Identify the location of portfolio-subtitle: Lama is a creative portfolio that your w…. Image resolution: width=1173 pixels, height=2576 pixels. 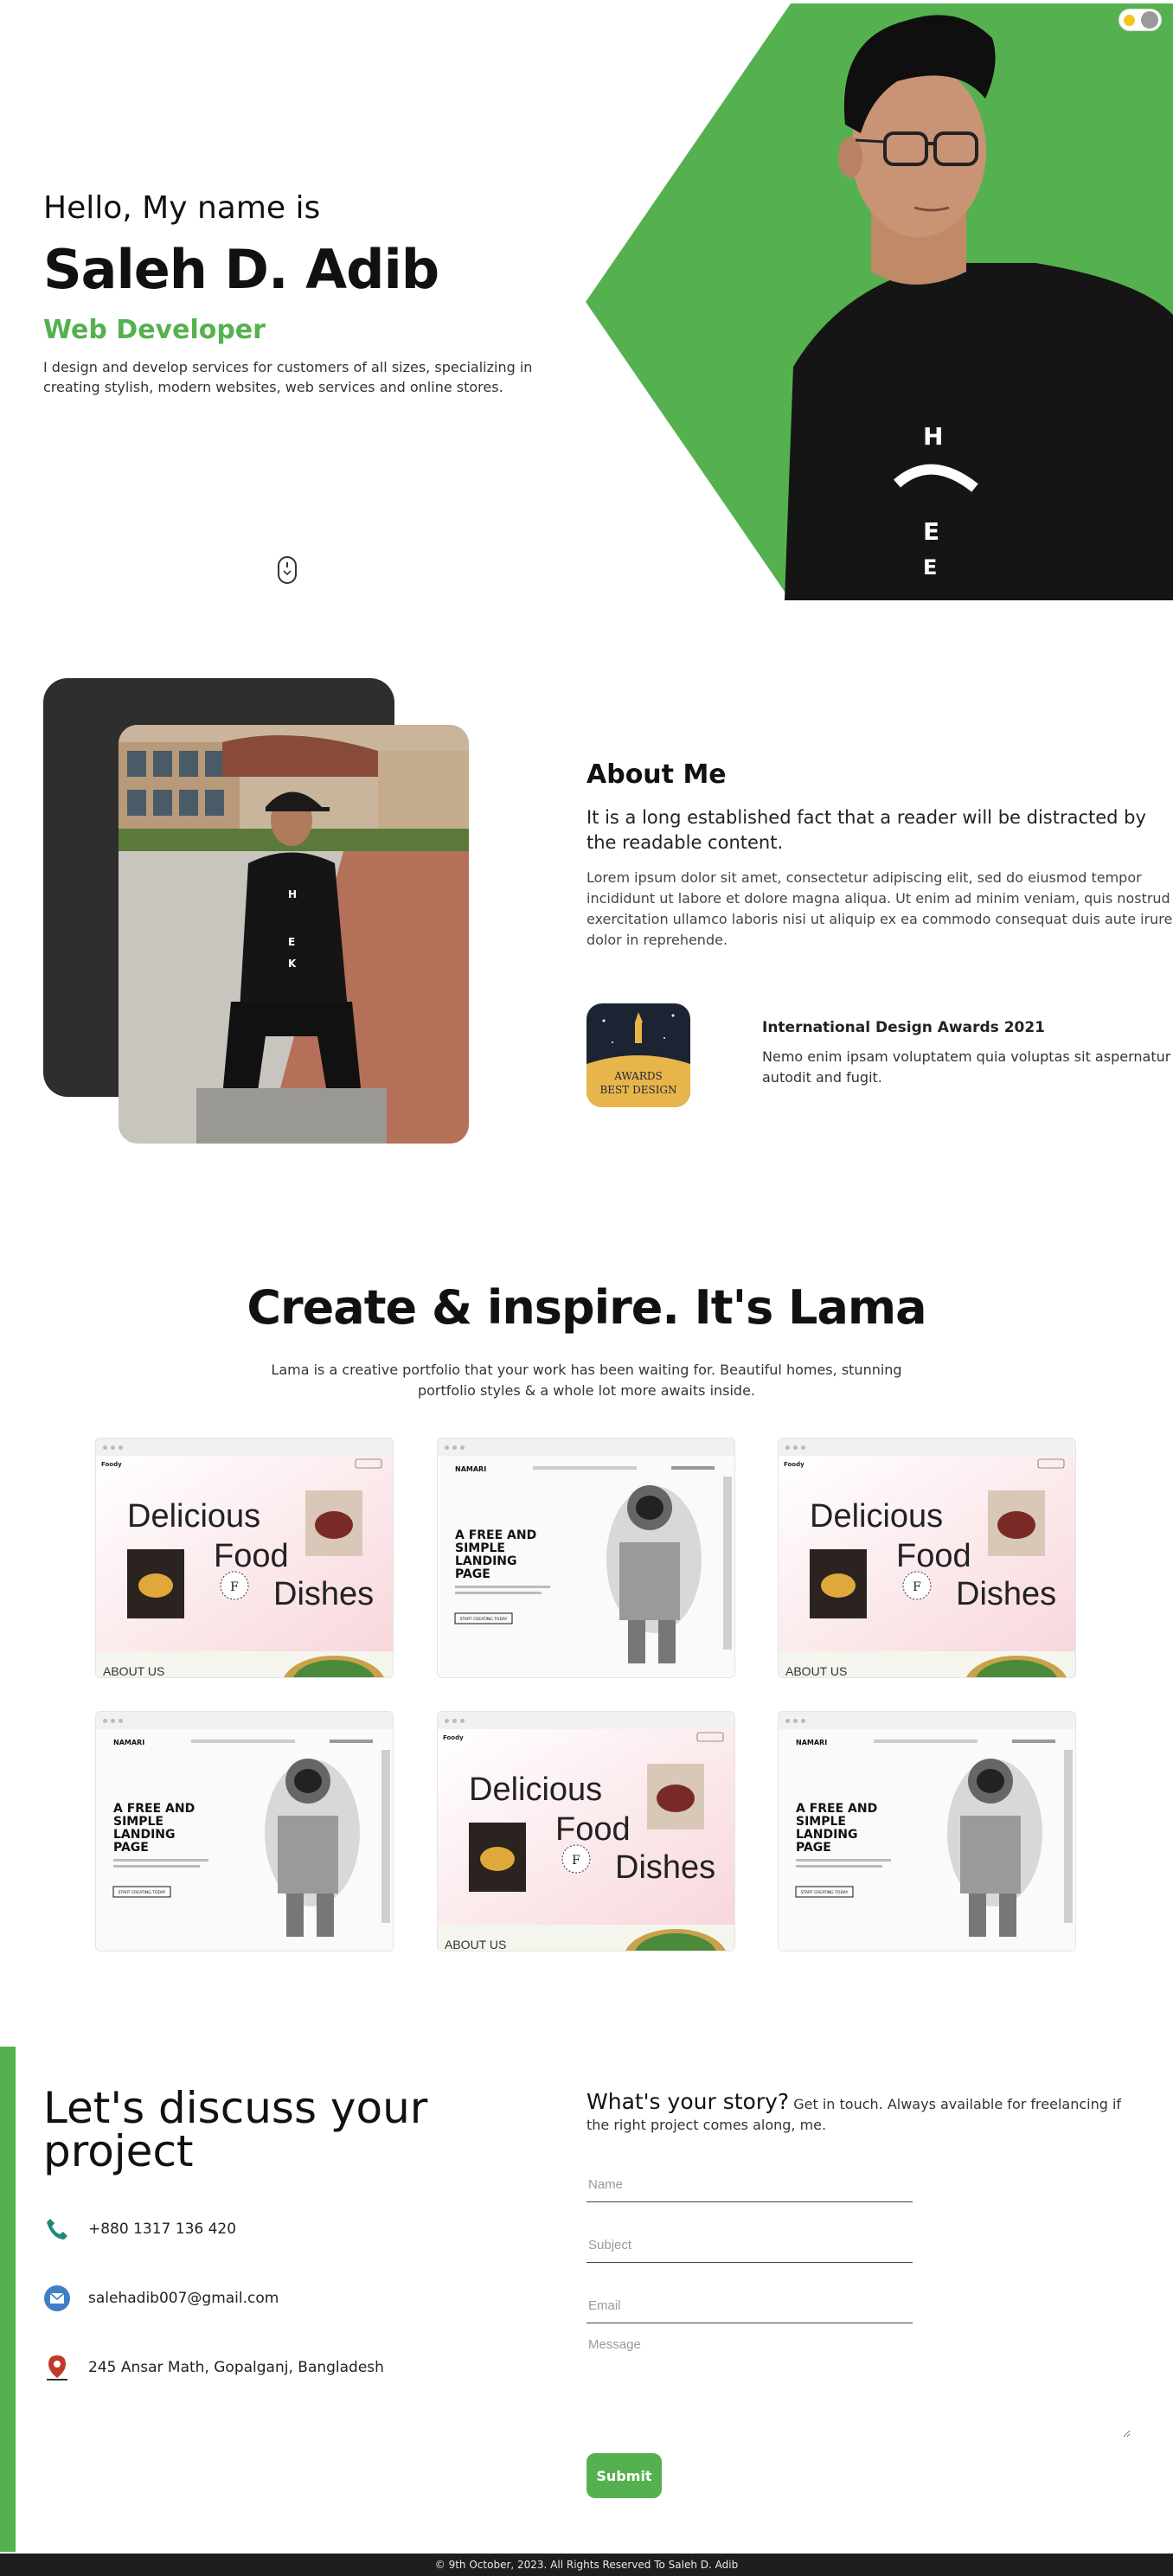
(586, 1380).